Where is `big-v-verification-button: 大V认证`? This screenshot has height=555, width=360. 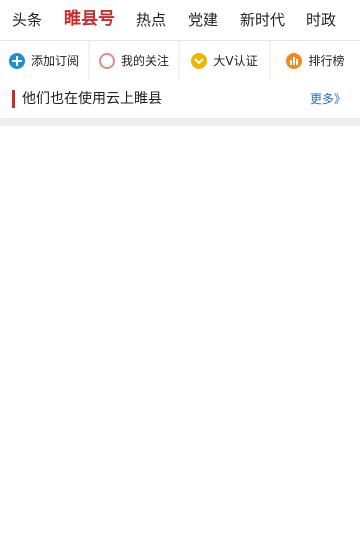
big-v-verification-button: 大V认证 is located at coordinates (224, 60).